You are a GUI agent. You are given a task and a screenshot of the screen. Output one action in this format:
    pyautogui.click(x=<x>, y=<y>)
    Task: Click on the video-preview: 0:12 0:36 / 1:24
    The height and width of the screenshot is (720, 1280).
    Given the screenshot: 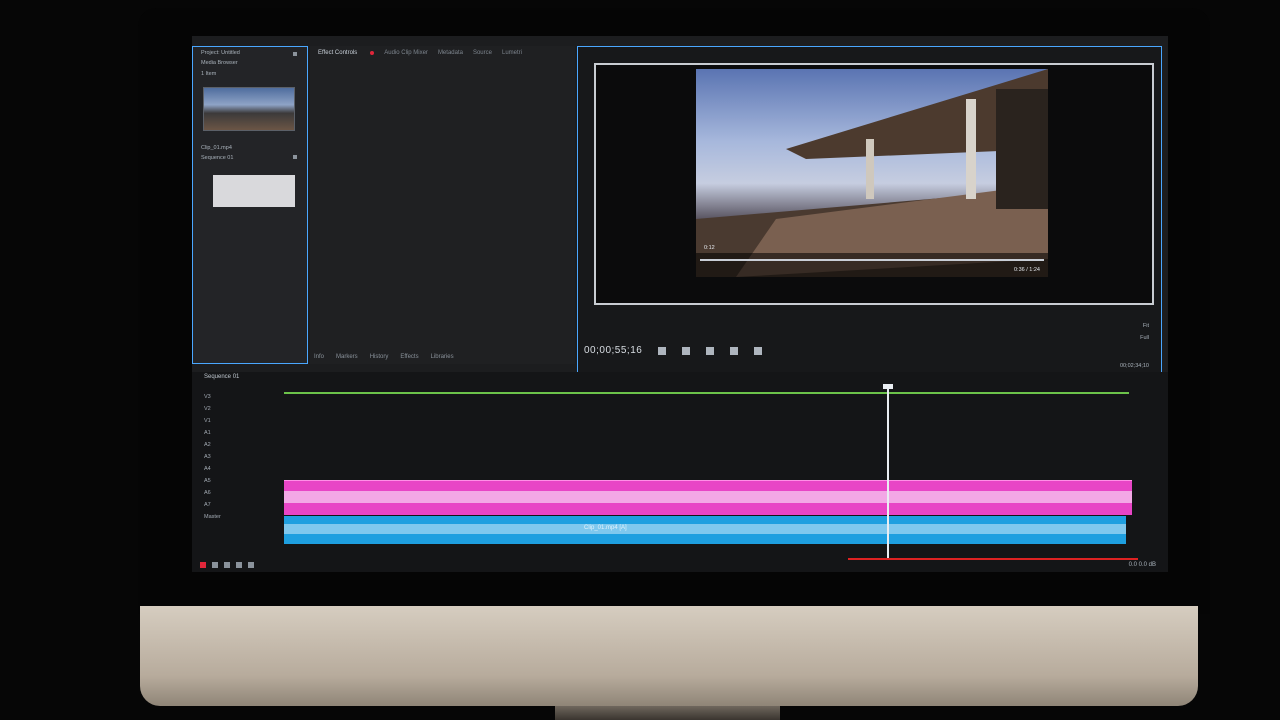 What is the action you would take?
    pyautogui.click(x=872, y=173)
    